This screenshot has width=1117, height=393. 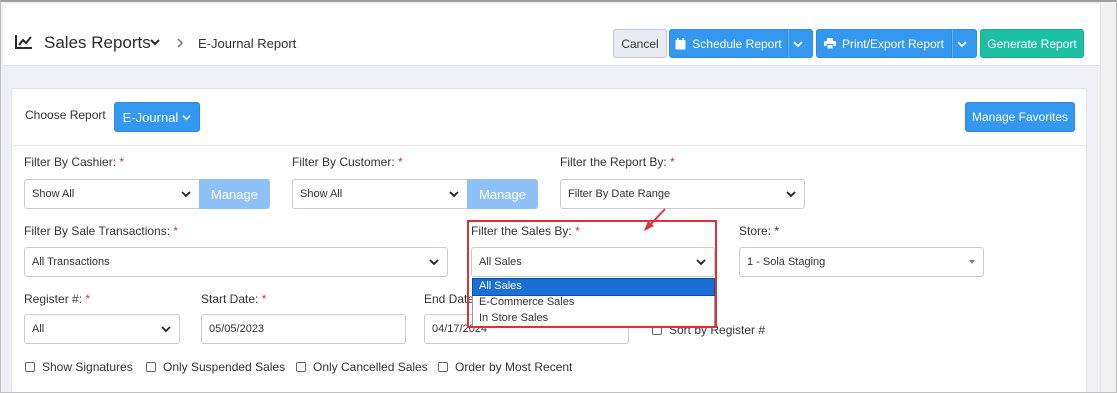 I want to click on start-date-label: Start Date: *, so click(x=233, y=299).